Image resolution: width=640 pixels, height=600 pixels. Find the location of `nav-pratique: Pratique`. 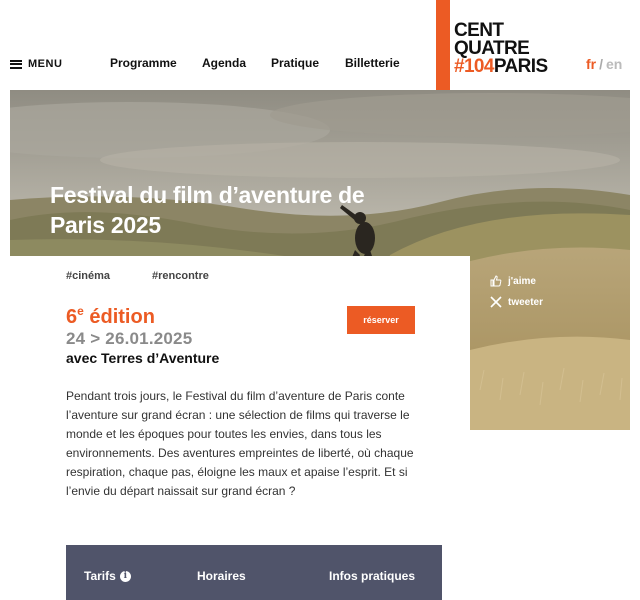

nav-pratique: Pratique is located at coordinates (295, 63).